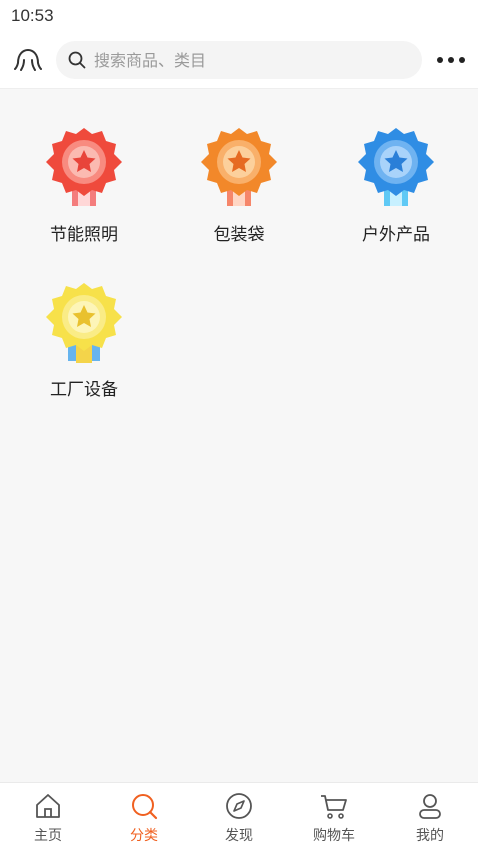 The width and height of the screenshot is (478, 851). What do you see at coordinates (77, 60) in the screenshot?
I see `search-icon` at bounding box center [77, 60].